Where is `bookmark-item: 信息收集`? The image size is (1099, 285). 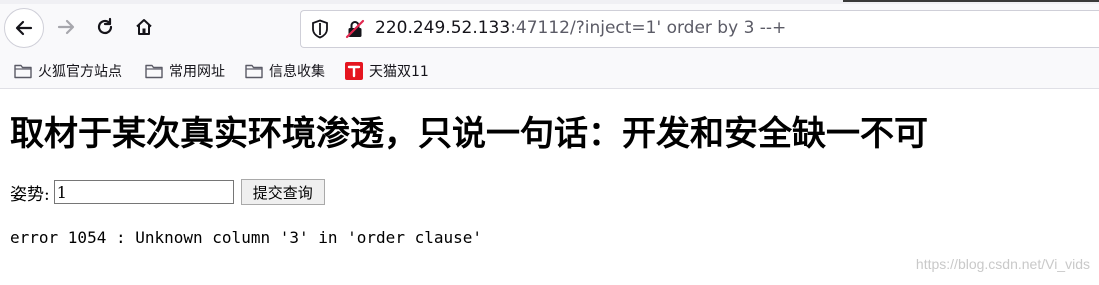 bookmark-item: 信息收集 is located at coordinates (285, 71).